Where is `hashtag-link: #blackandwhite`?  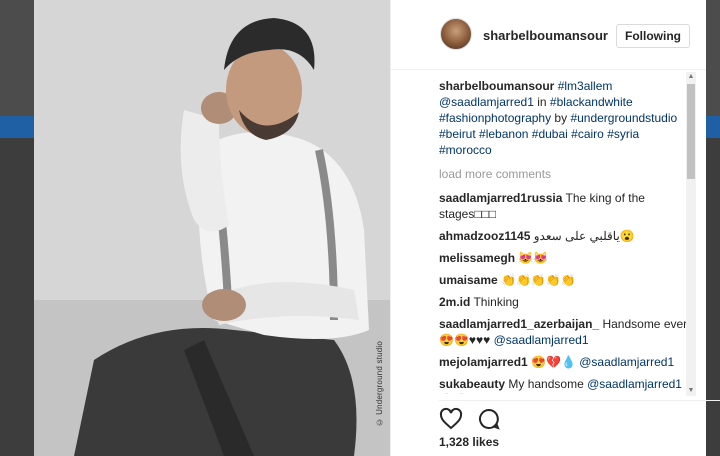 hashtag-link: #blackandwhite is located at coordinates (591, 102).